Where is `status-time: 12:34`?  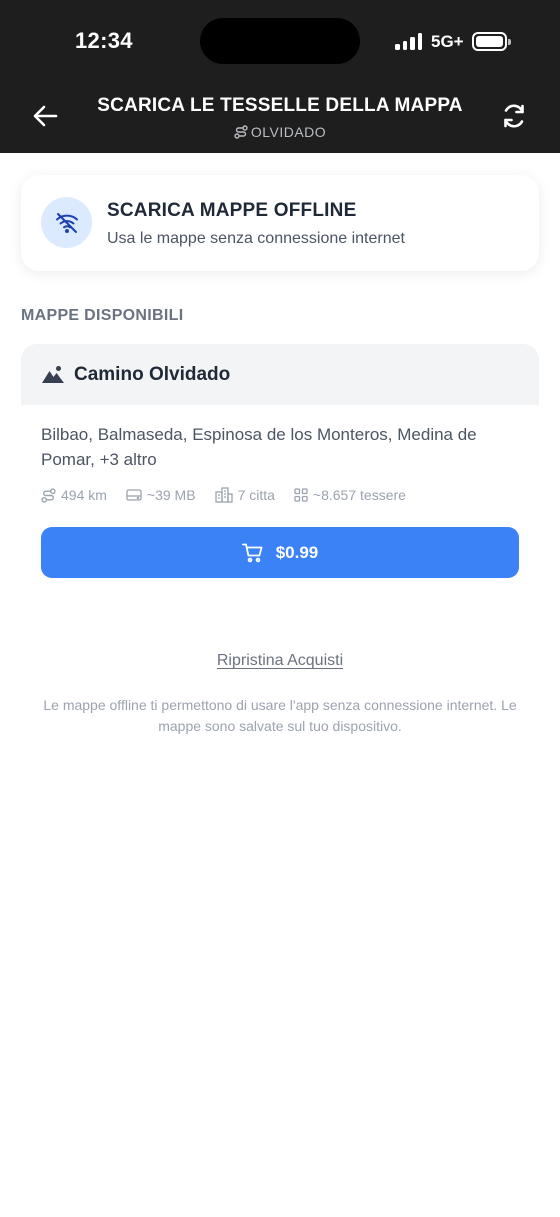
status-time: 12:34 is located at coordinates (104, 40).